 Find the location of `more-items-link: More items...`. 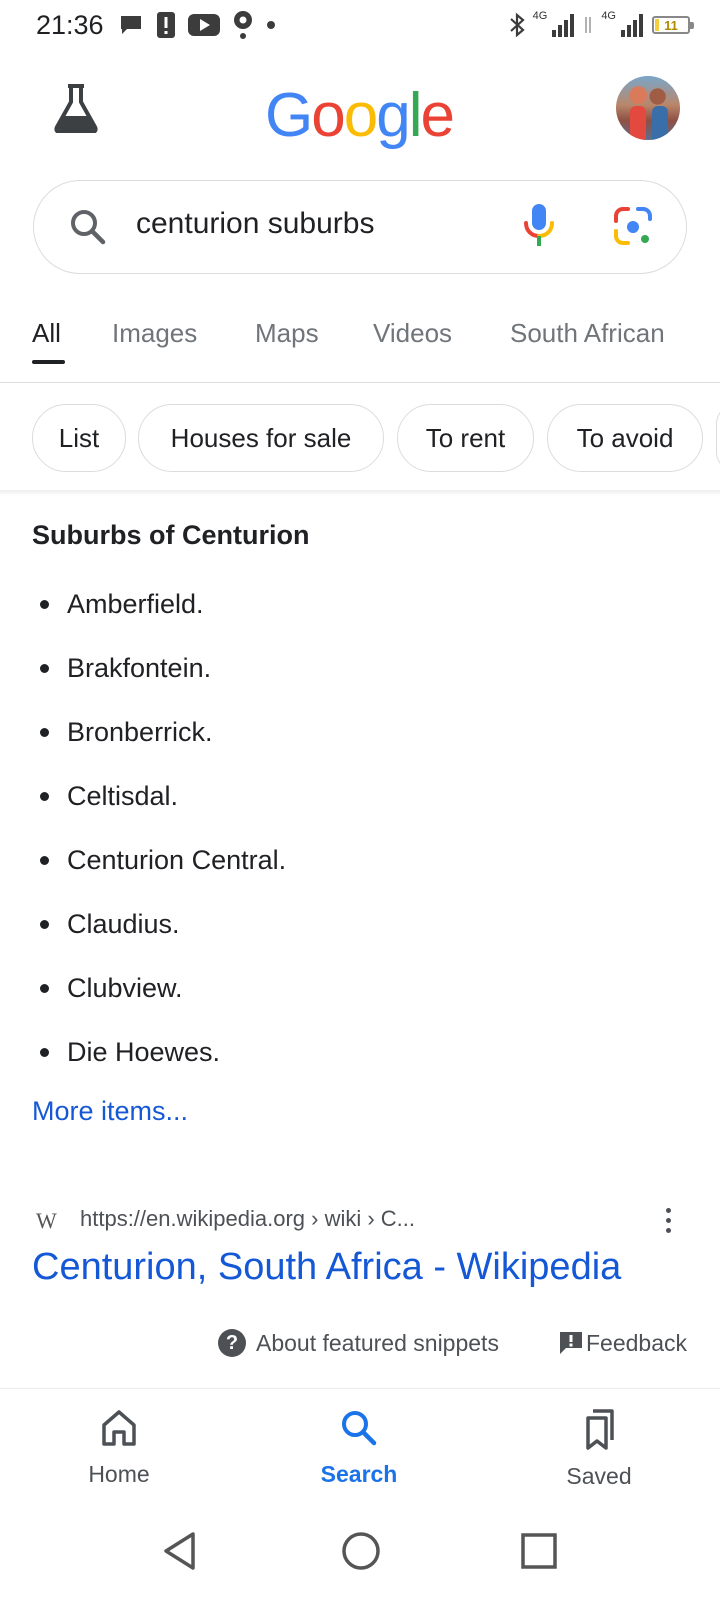

more-items-link: More items... is located at coordinates (110, 1111).